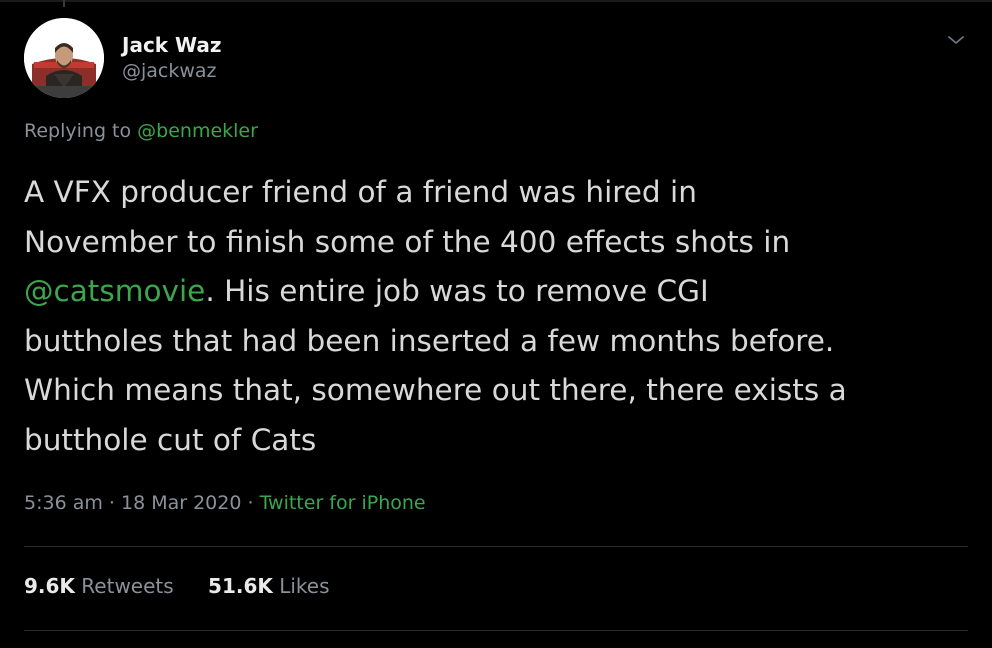 The height and width of the screenshot is (648, 992). Describe the element at coordinates (172, 45) in the screenshot. I see `display-name: Jack Waz` at that location.